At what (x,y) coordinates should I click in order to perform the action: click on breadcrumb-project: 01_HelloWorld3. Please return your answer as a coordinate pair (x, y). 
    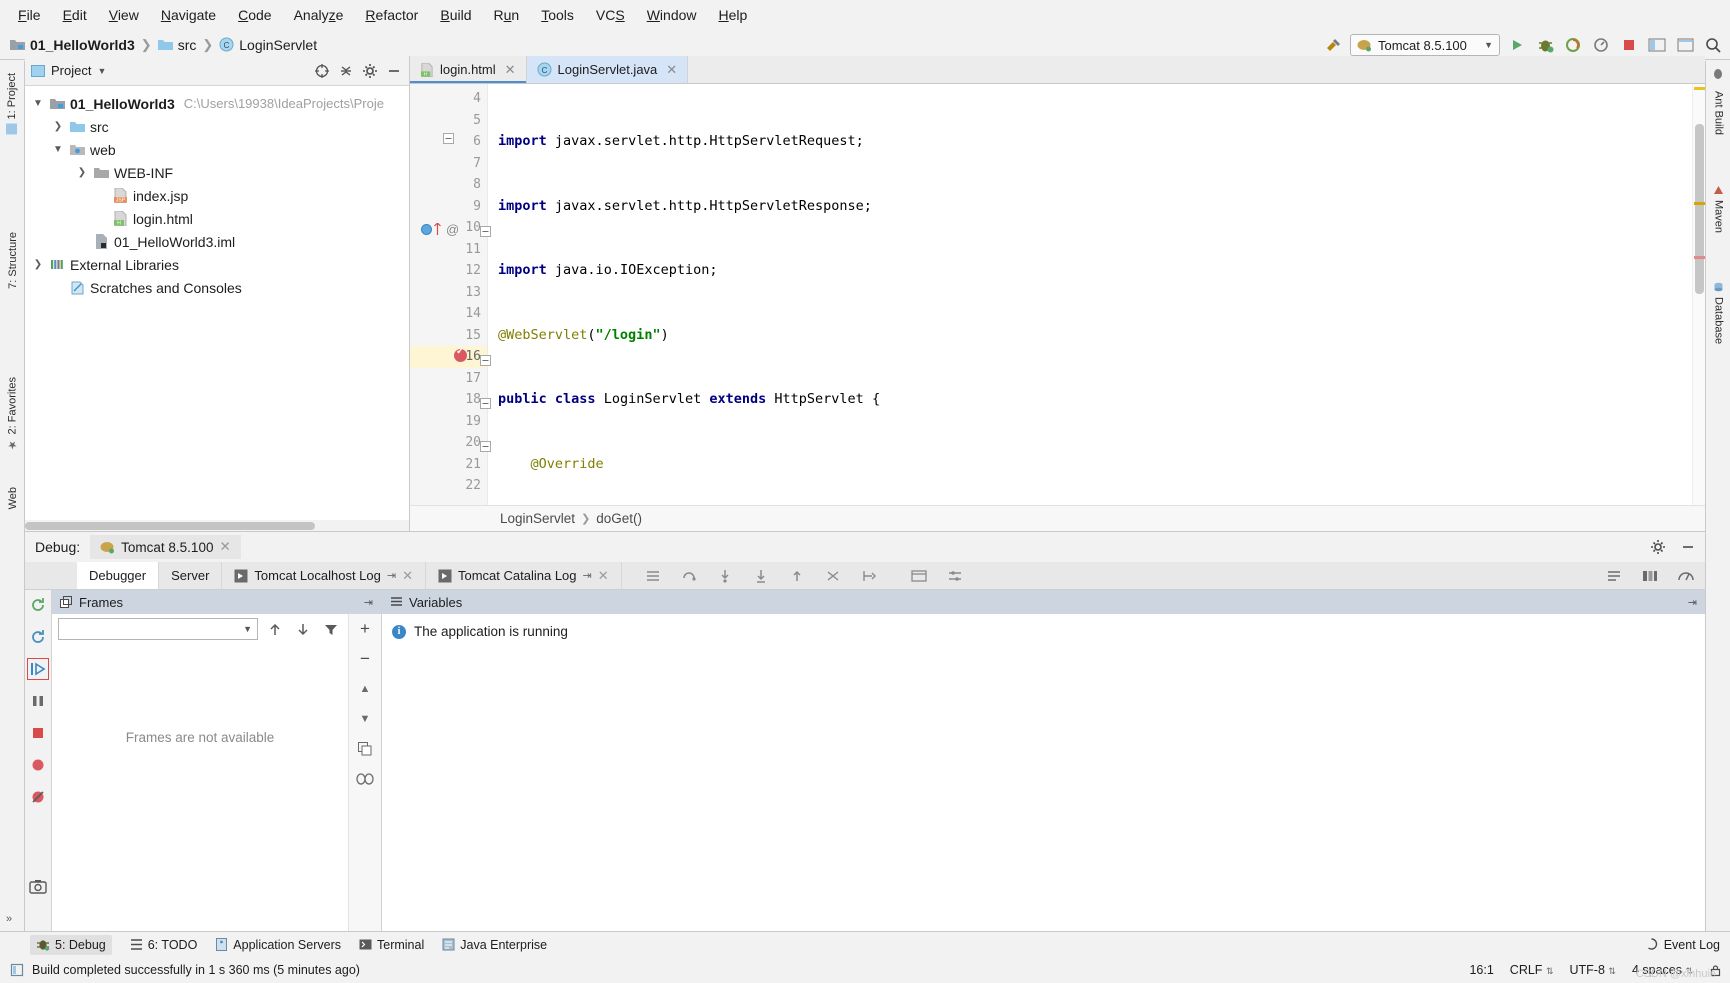
    Looking at the image, I should click on (72, 45).